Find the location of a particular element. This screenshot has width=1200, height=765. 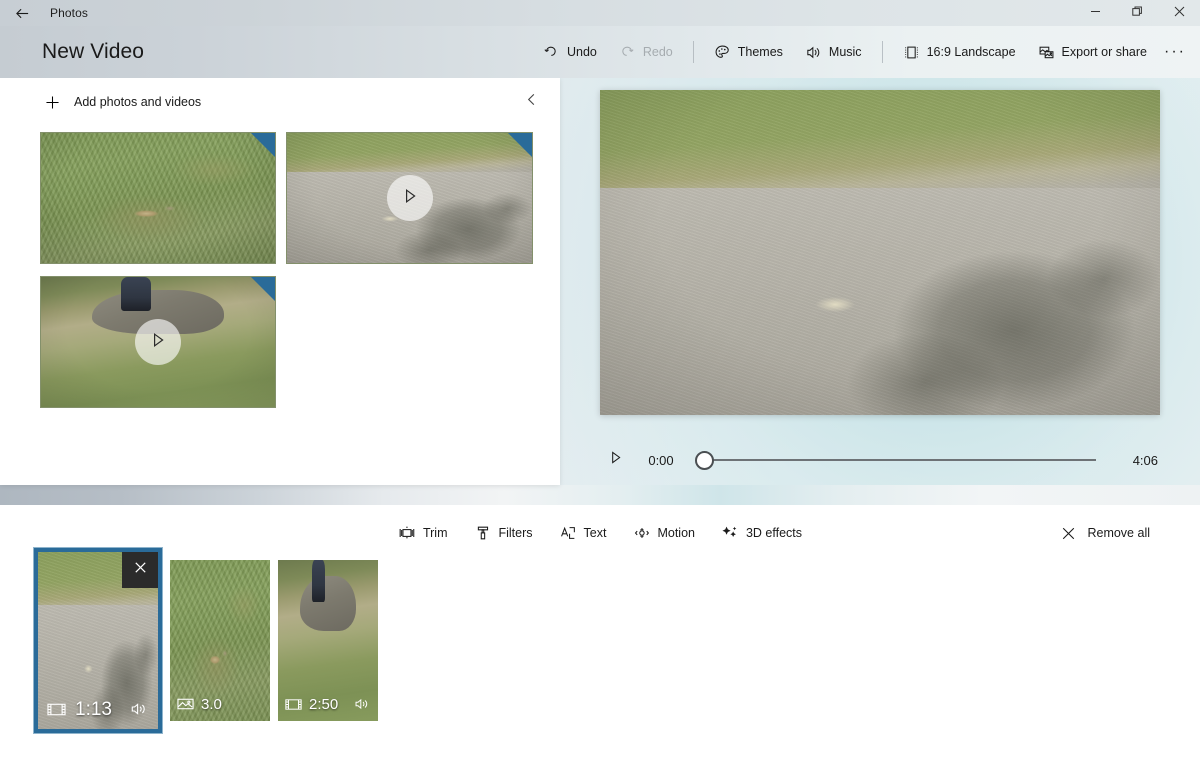

themes-button: Themes is located at coordinates (748, 52).